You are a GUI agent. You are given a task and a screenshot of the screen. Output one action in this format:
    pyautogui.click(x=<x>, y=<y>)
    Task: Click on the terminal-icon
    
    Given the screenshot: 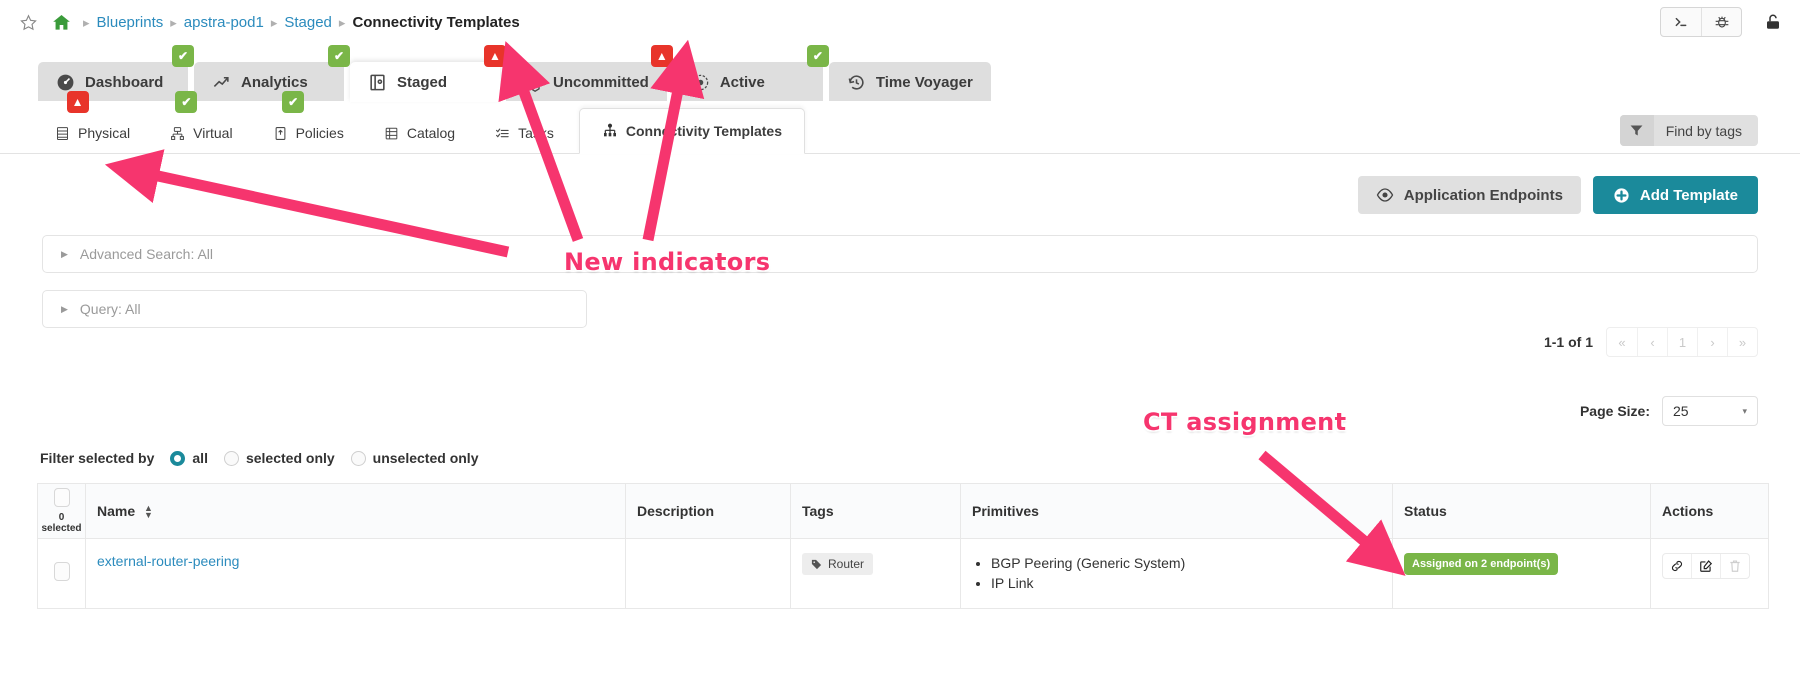 What is the action you would take?
    pyautogui.click(x=1681, y=22)
    